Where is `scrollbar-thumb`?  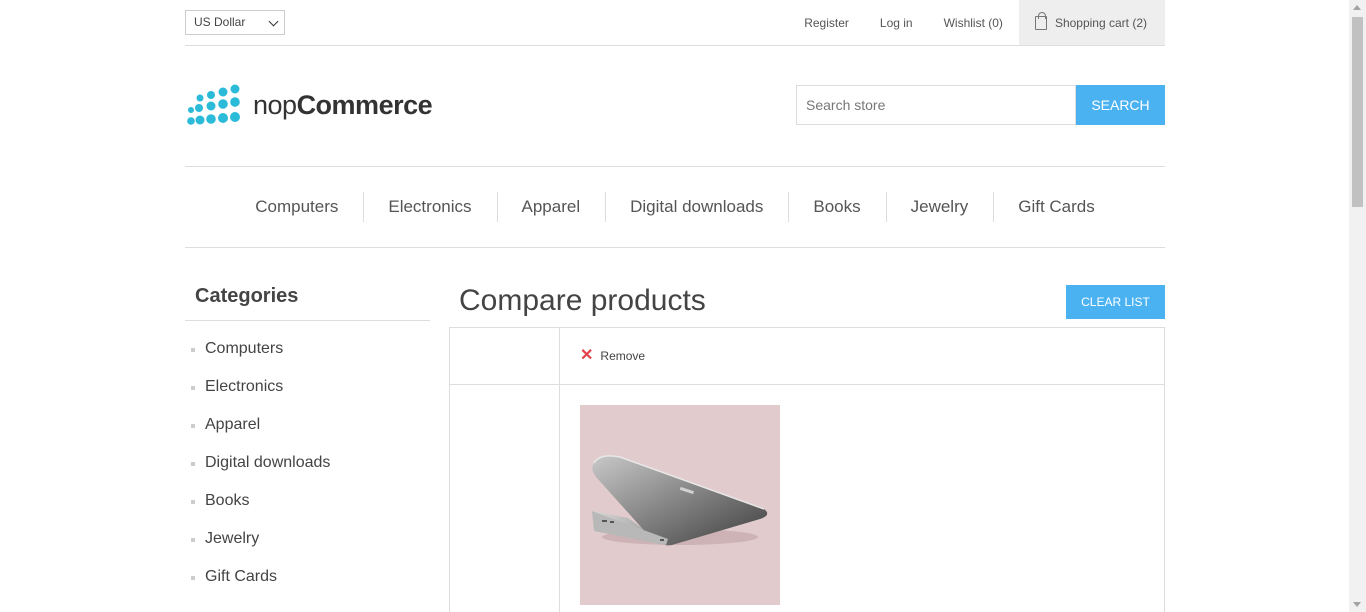 scrollbar-thumb is located at coordinates (1357, 112).